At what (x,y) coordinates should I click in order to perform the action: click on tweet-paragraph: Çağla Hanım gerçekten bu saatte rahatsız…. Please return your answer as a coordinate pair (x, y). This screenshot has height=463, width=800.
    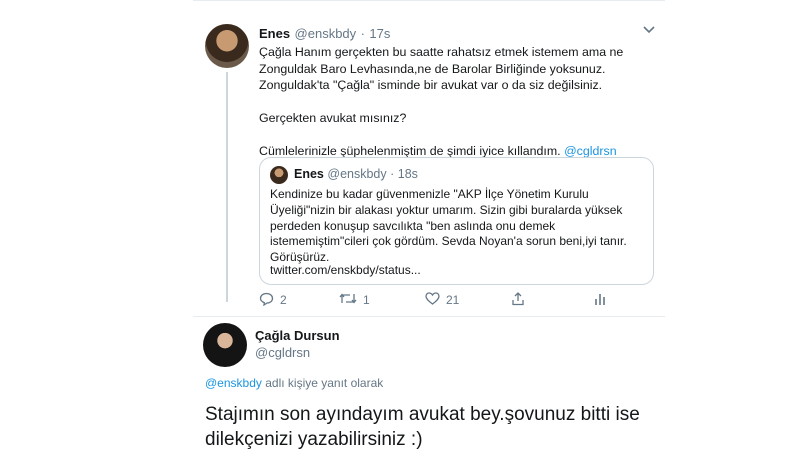
    Looking at the image, I should click on (441, 68).